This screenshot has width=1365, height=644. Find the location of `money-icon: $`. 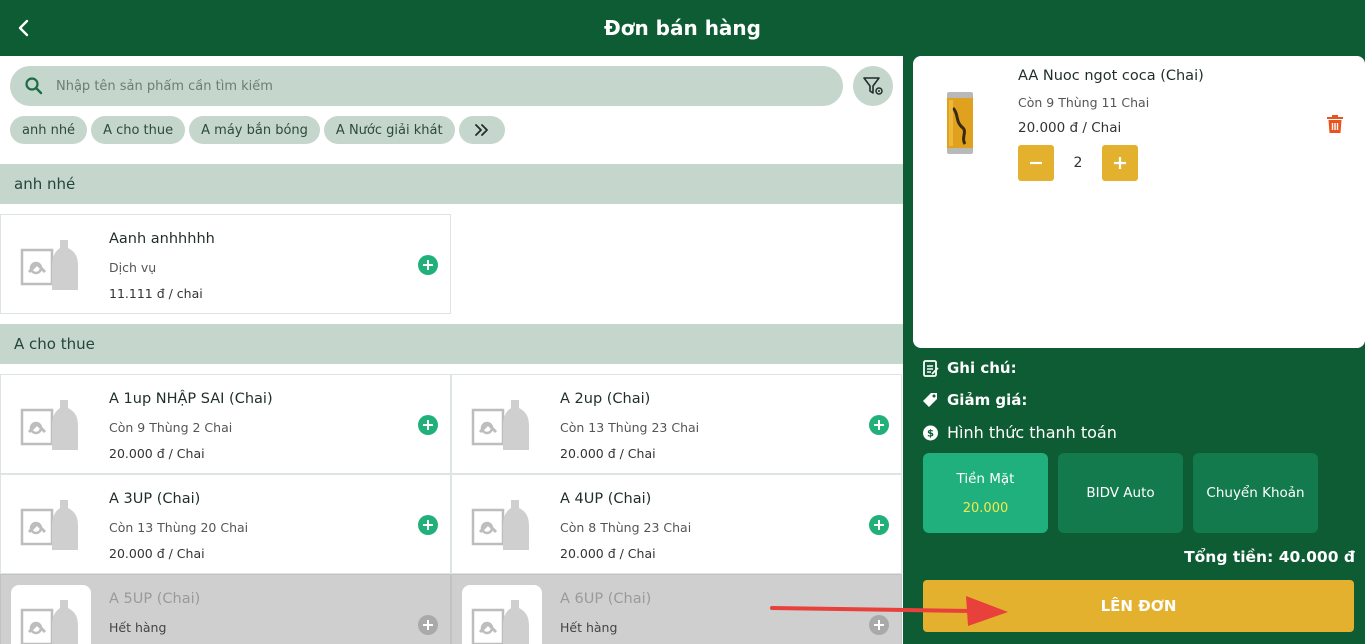

money-icon: $ is located at coordinates (930, 432).